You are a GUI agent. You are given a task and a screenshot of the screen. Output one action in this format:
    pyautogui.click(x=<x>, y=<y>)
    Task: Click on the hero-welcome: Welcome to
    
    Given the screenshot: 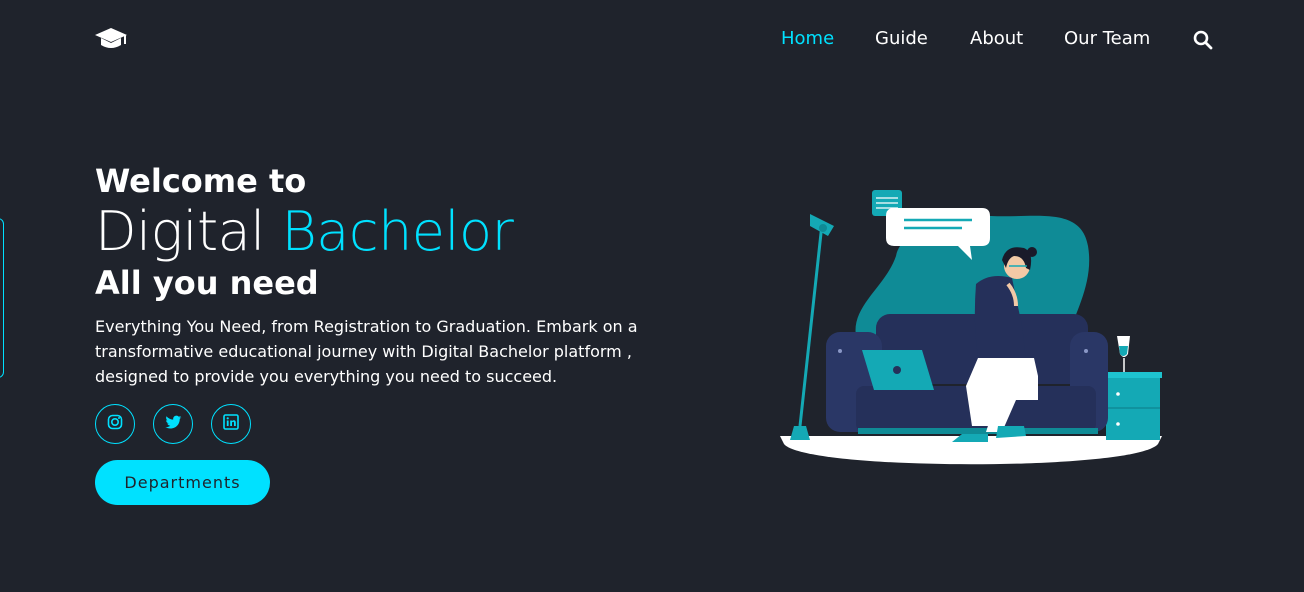 What is the action you would take?
    pyautogui.click(x=201, y=181)
    